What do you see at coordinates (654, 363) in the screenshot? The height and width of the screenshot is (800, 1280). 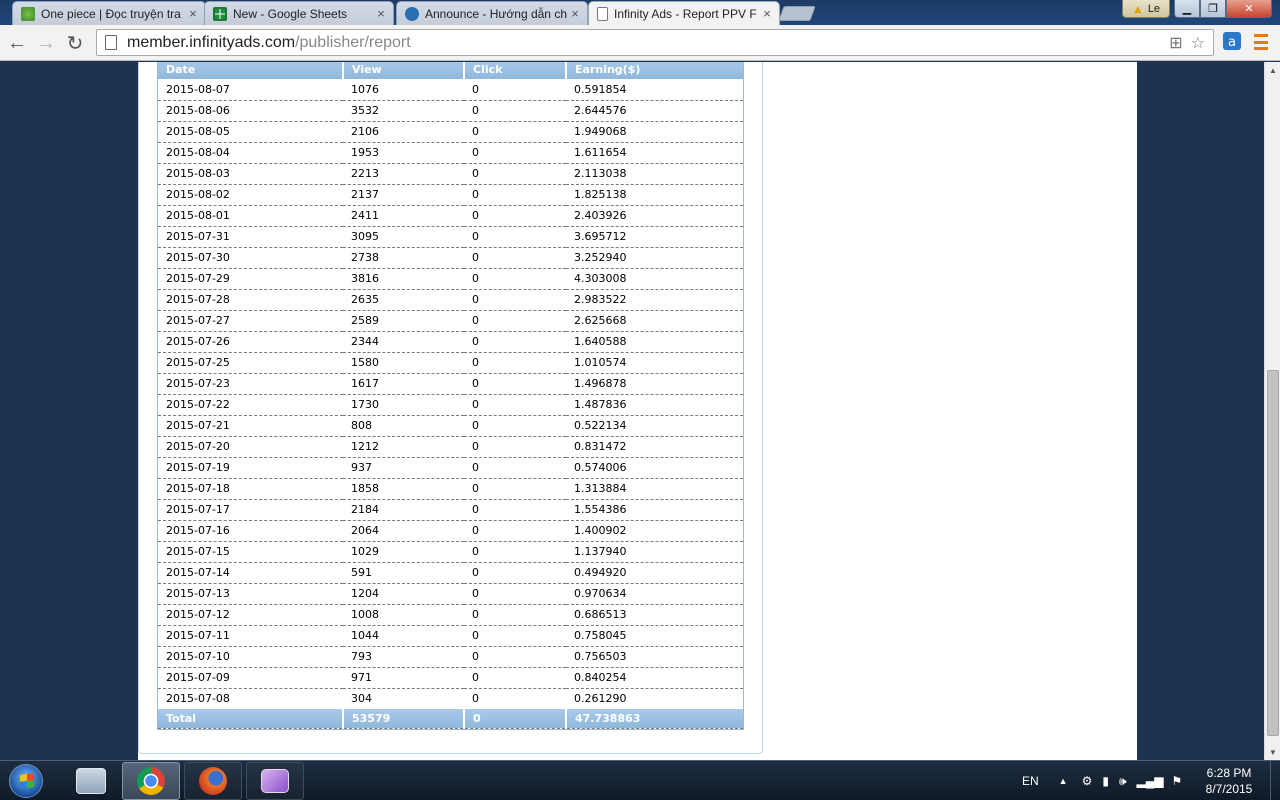 I see `earning-cell: 1.010574` at bounding box center [654, 363].